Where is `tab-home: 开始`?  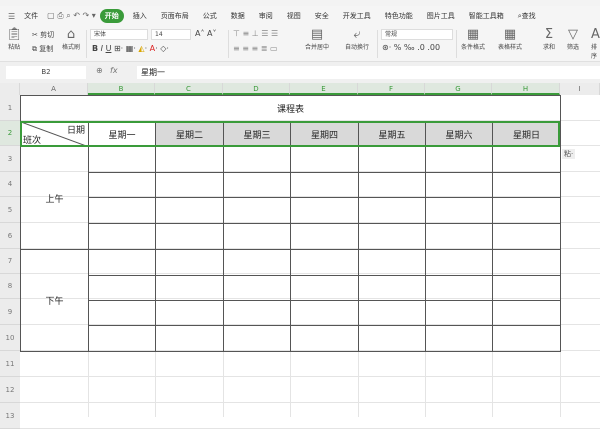
tab-home: 开始 is located at coordinates (111, 16).